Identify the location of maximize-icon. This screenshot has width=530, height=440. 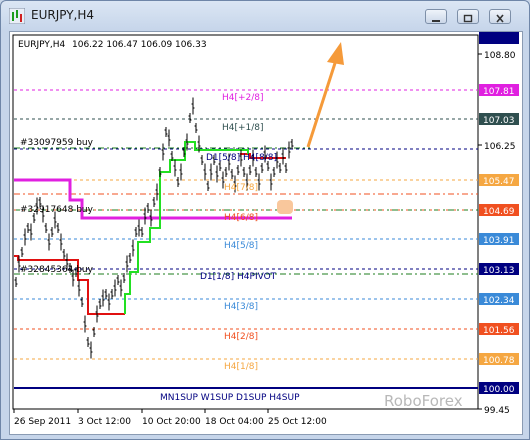
(468, 18).